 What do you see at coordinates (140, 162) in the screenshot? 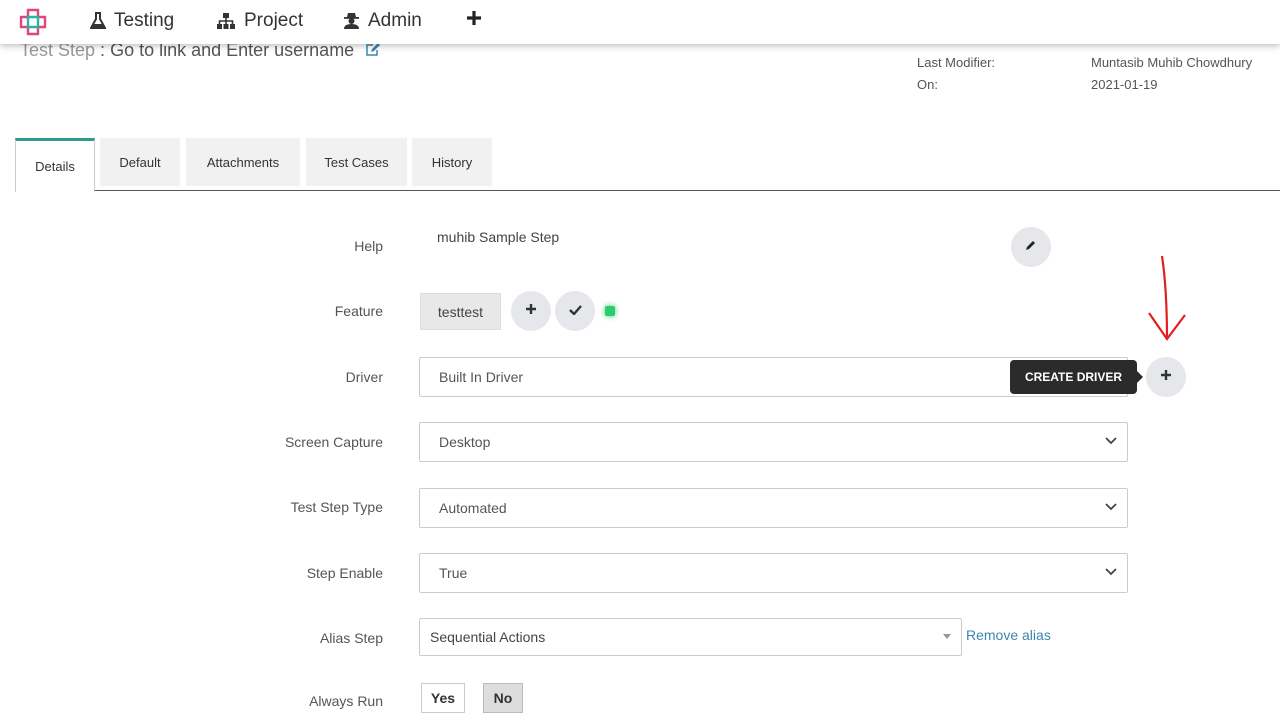
I see `tab-default: Default` at bounding box center [140, 162].